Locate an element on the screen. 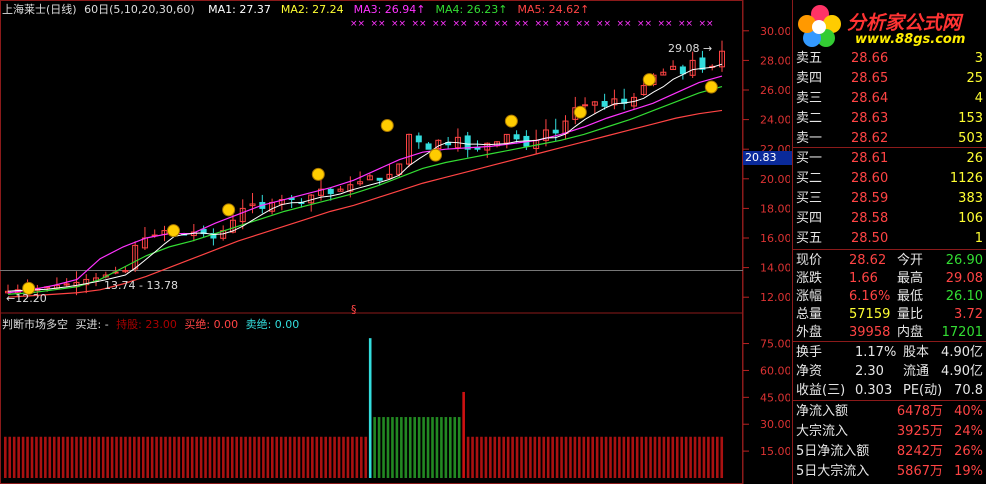 The height and width of the screenshot is (484, 986). quote-label: 现价 is located at coordinates (809, 260).